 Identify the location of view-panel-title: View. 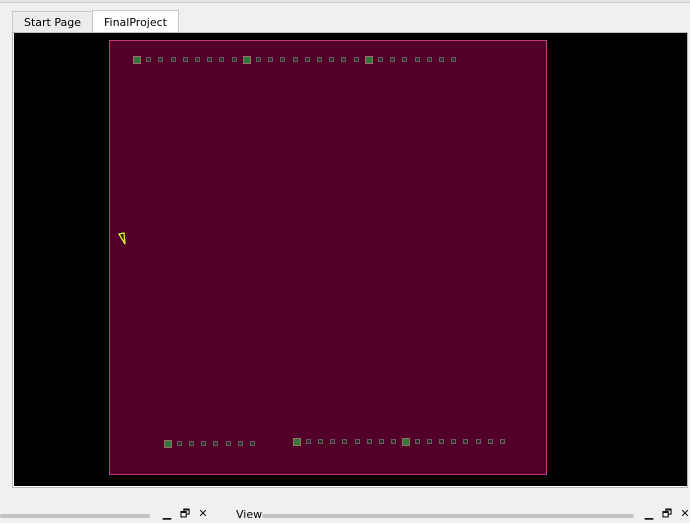
(249, 514).